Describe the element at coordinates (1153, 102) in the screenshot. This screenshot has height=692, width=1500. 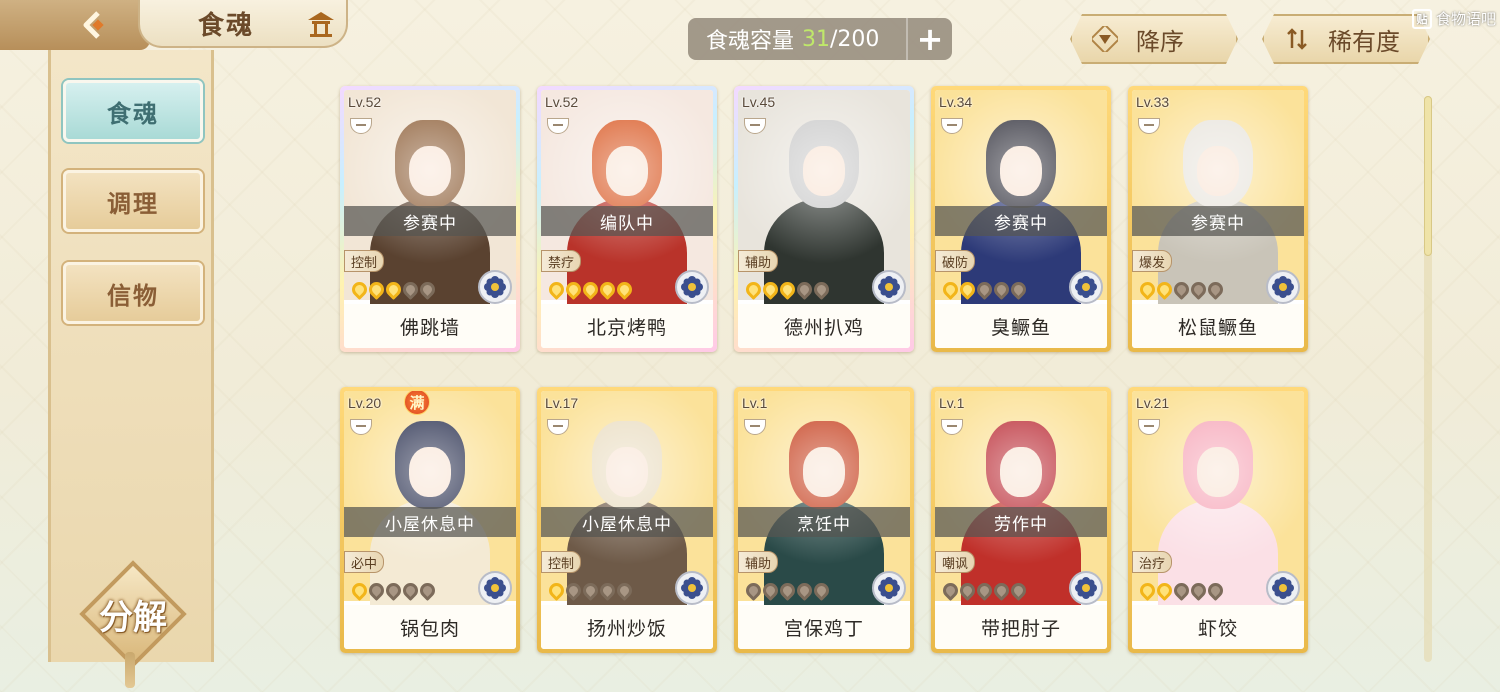
I see `level-label: Lv.33` at that location.